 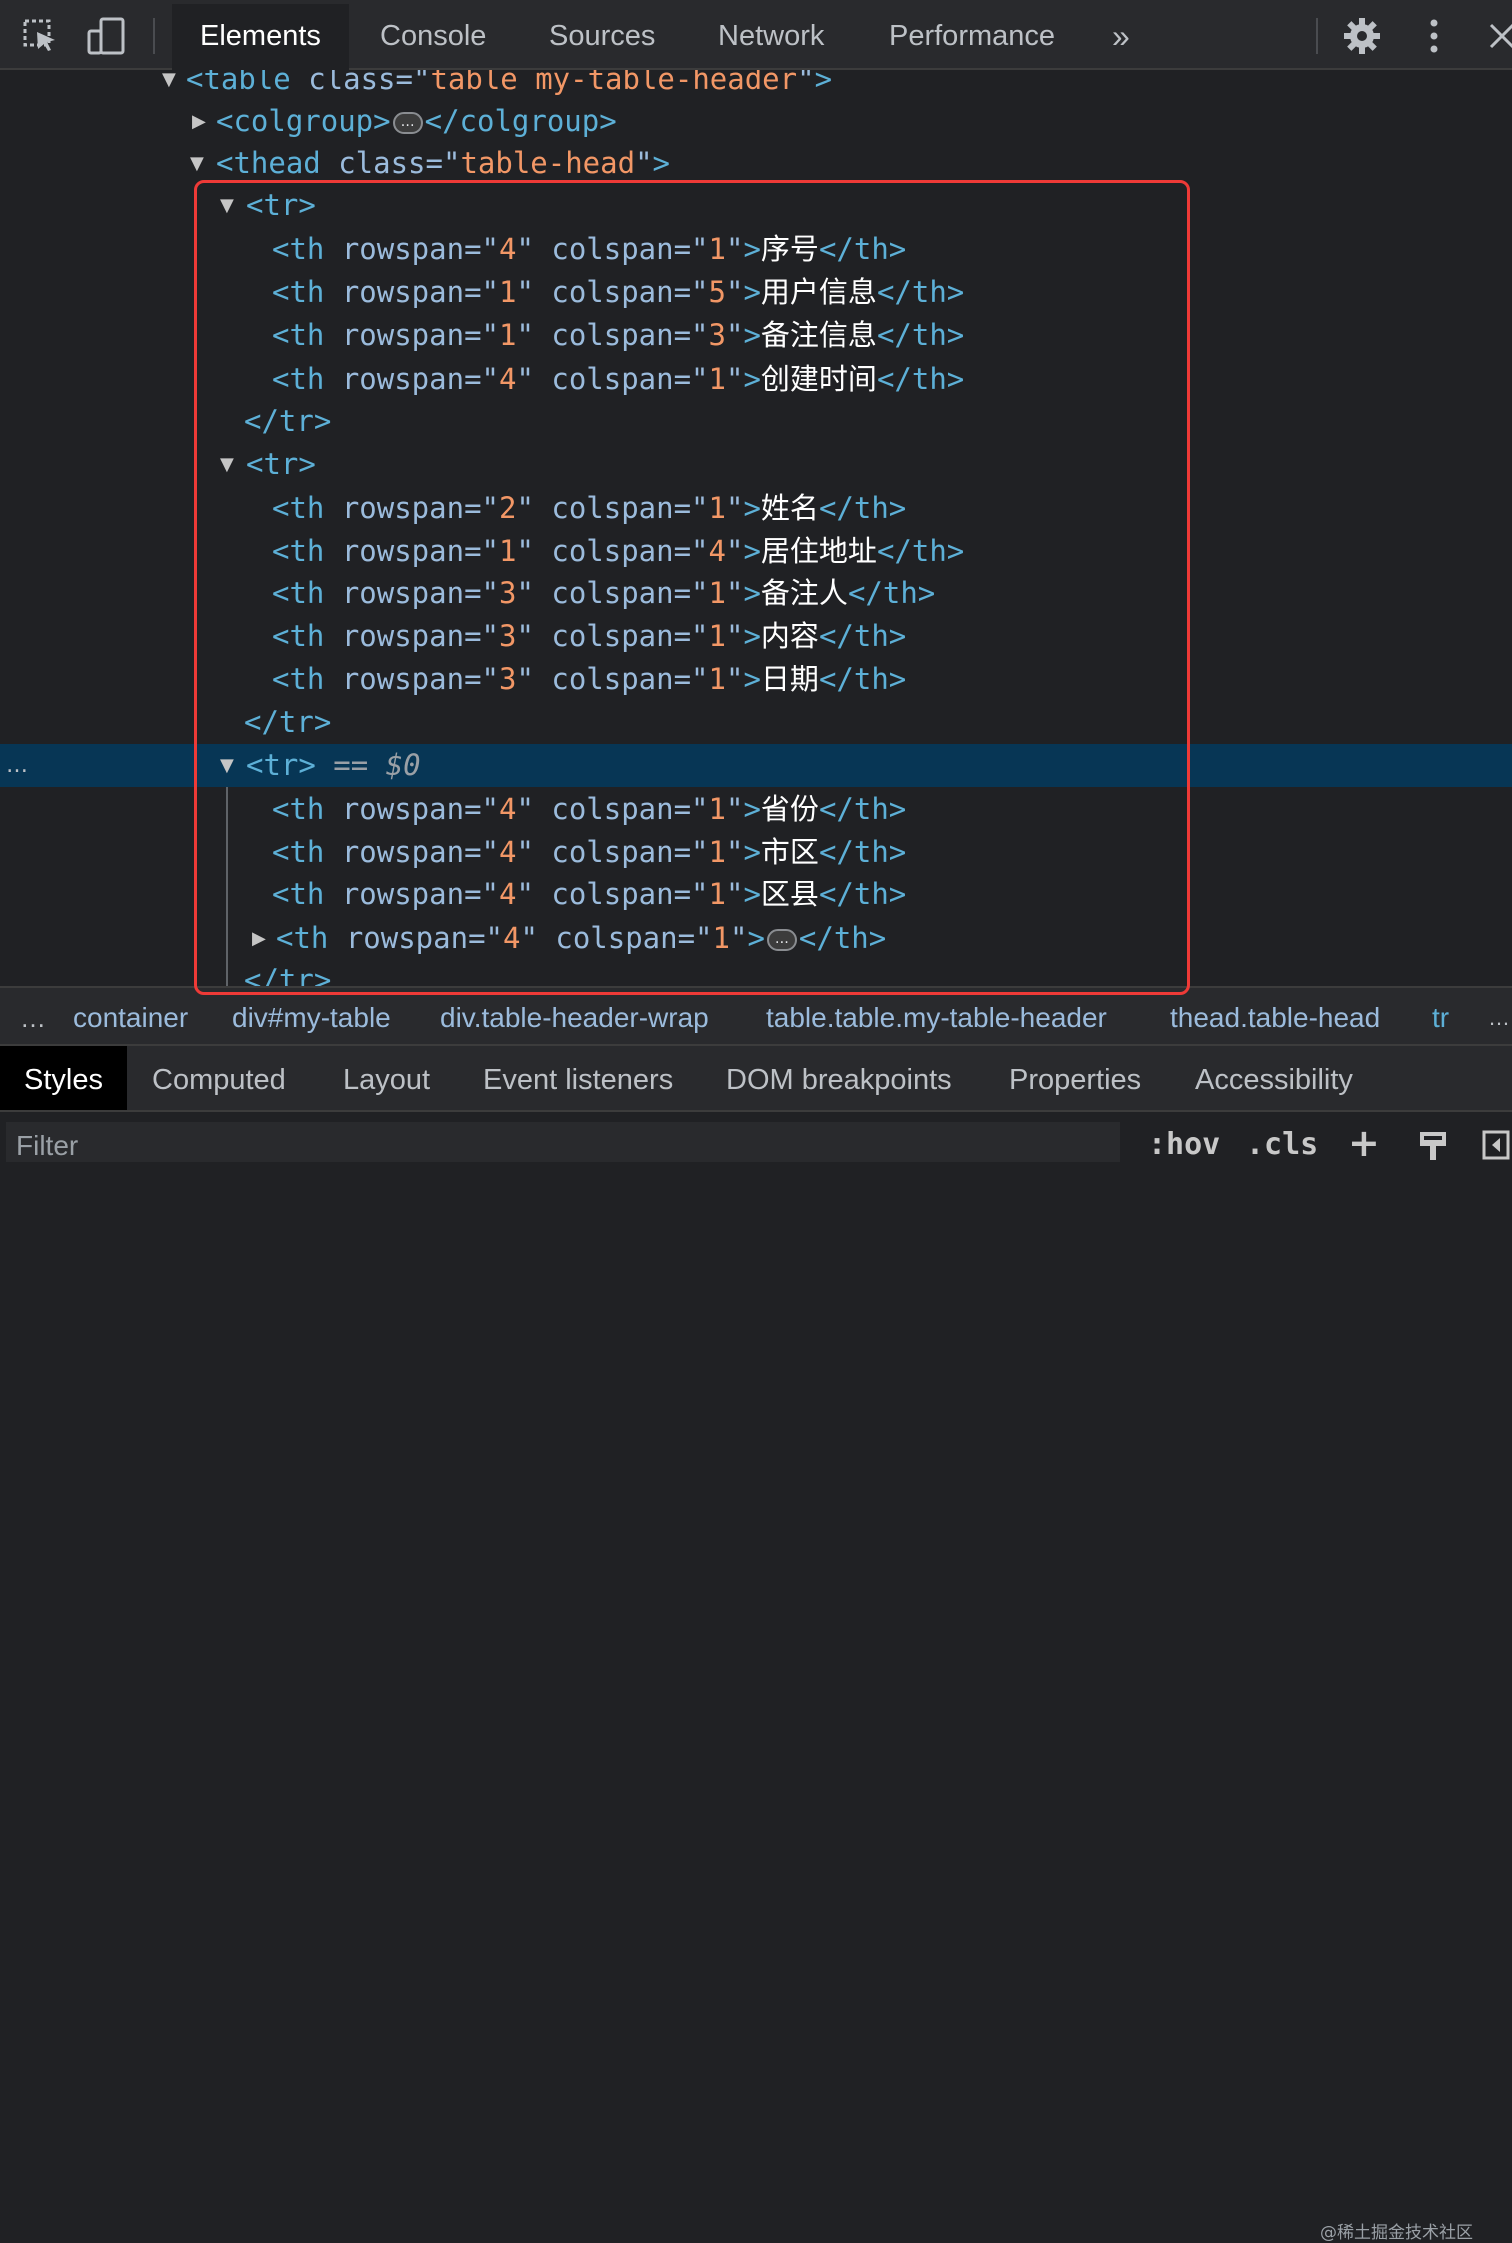 What do you see at coordinates (1440, 1016) in the screenshot?
I see `breadcrumb-item: tr` at bounding box center [1440, 1016].